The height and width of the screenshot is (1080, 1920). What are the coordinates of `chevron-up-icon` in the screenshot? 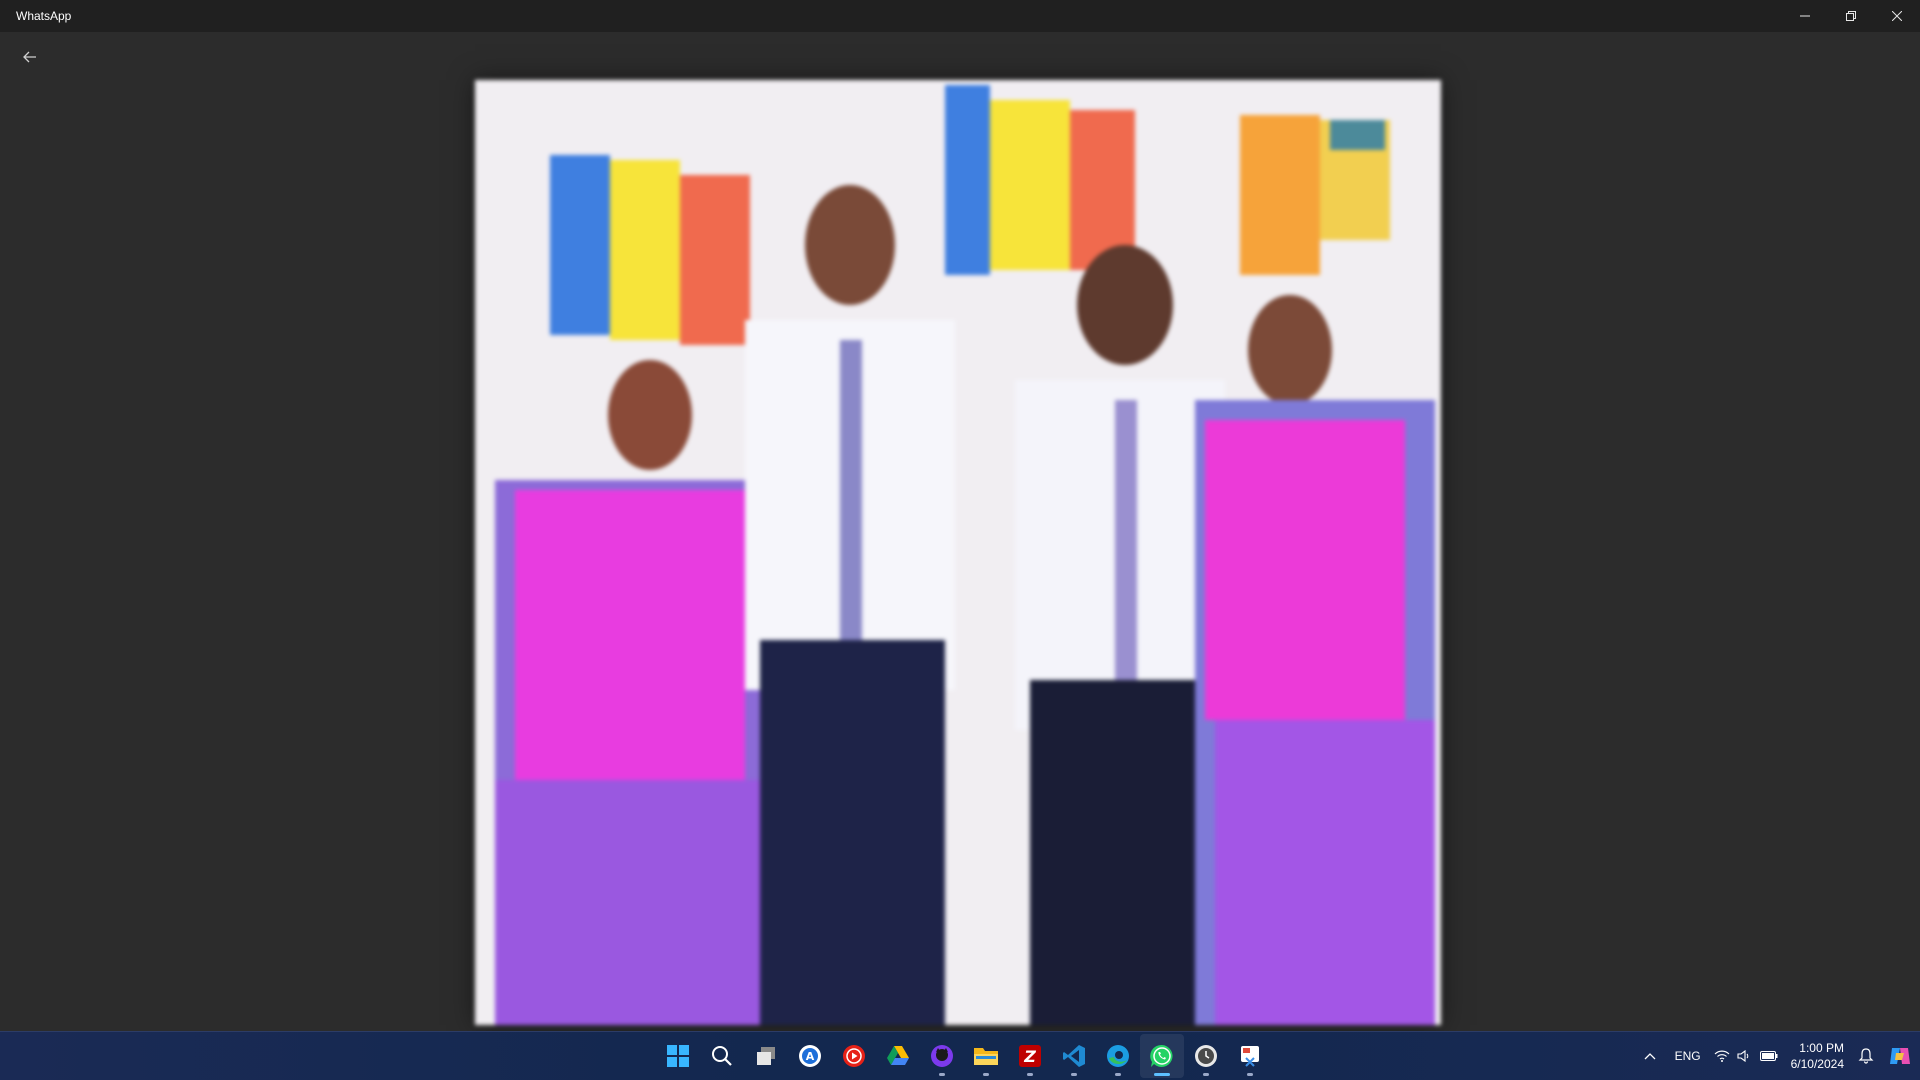 It's located at (1650, 1056).